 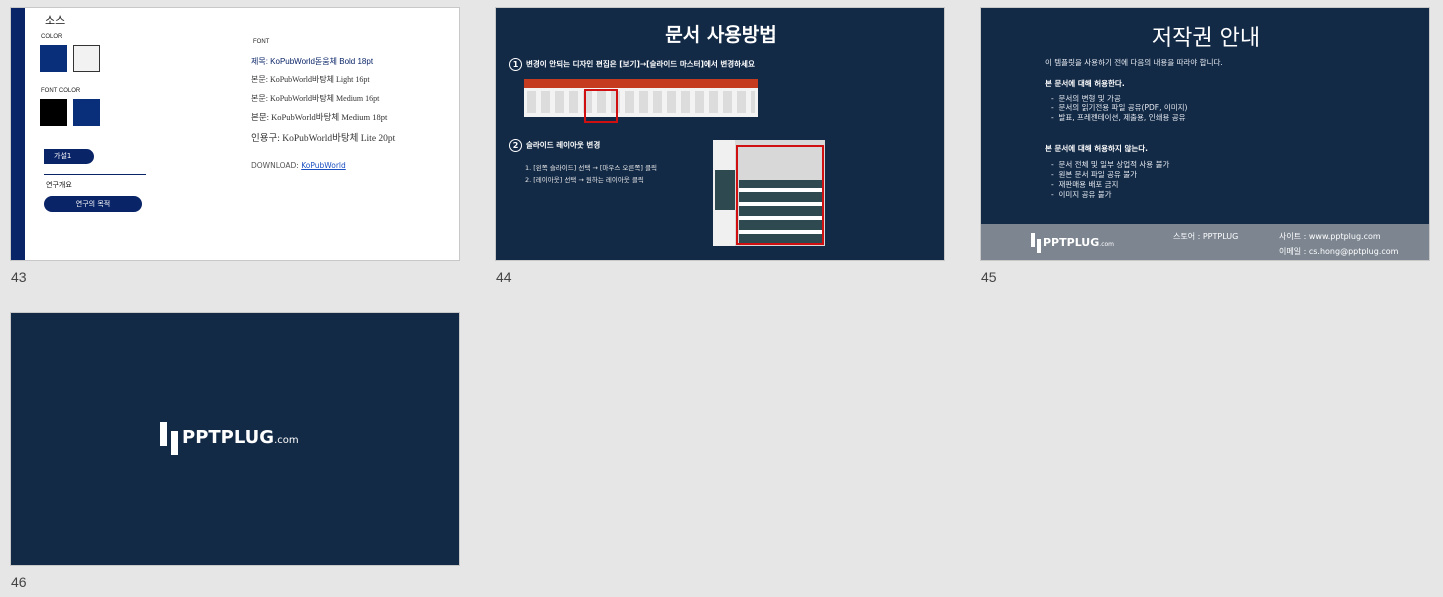 I want to click on slide-thumbnail-46: PPTPLUG.com, so click(x=235, y=439).